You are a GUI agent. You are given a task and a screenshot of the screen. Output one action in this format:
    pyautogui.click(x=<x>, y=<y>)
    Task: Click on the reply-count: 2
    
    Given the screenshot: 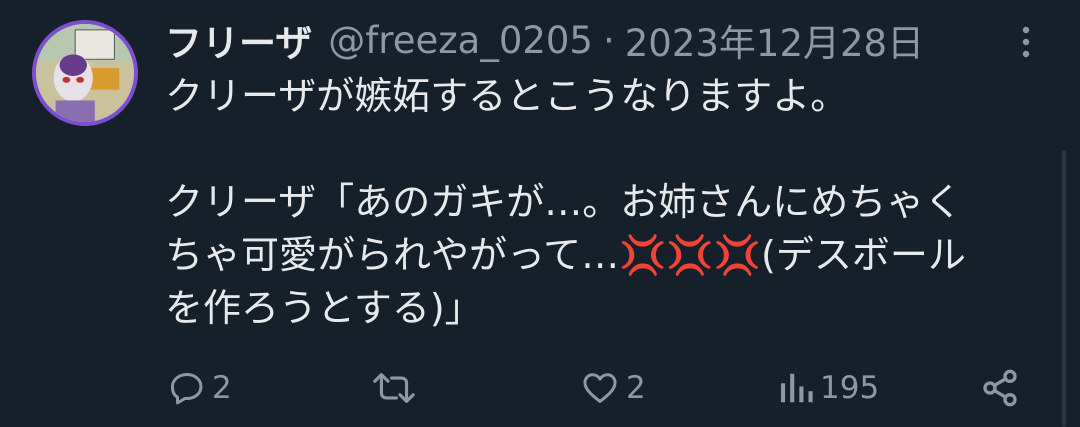 What is the action you would take?
    pyautogui.click(x=222, y=388)
    